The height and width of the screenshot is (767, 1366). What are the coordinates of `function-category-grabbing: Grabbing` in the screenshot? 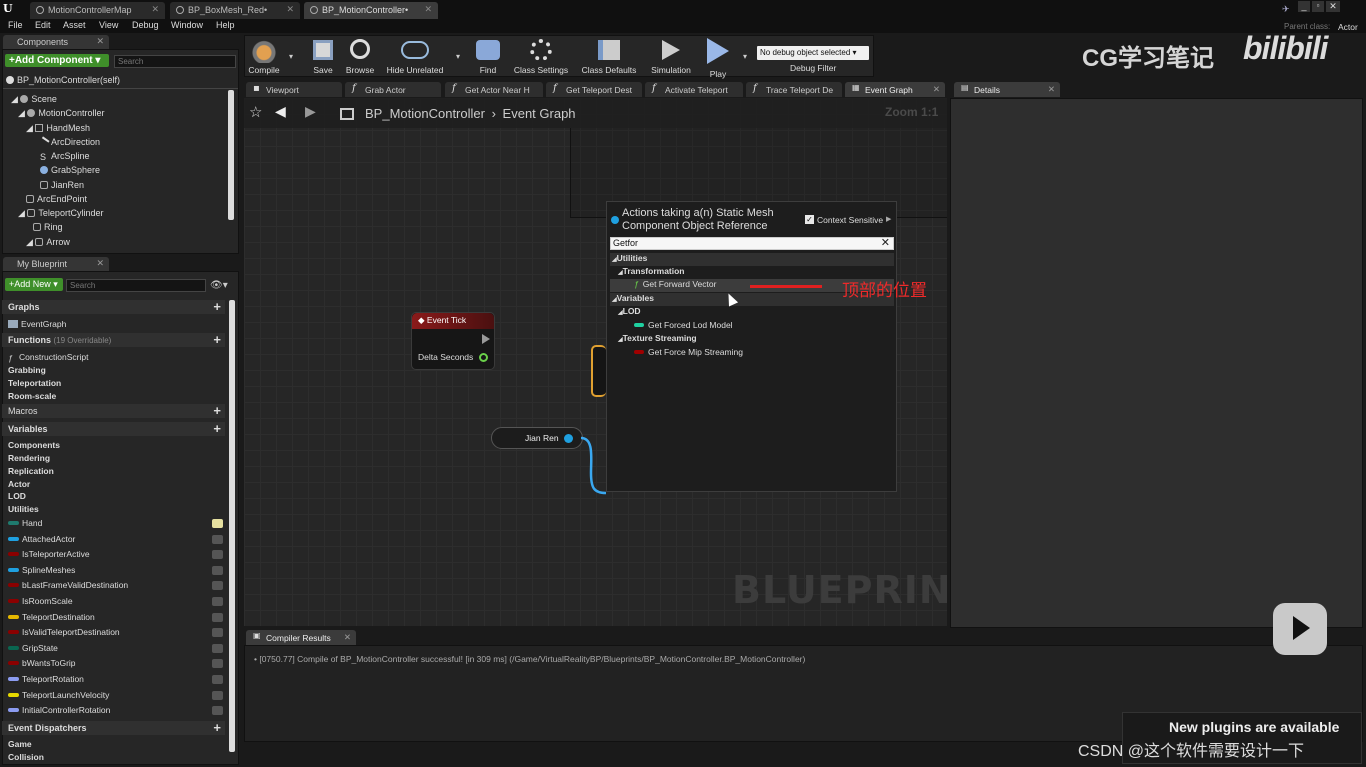 It's located at (27, 370).